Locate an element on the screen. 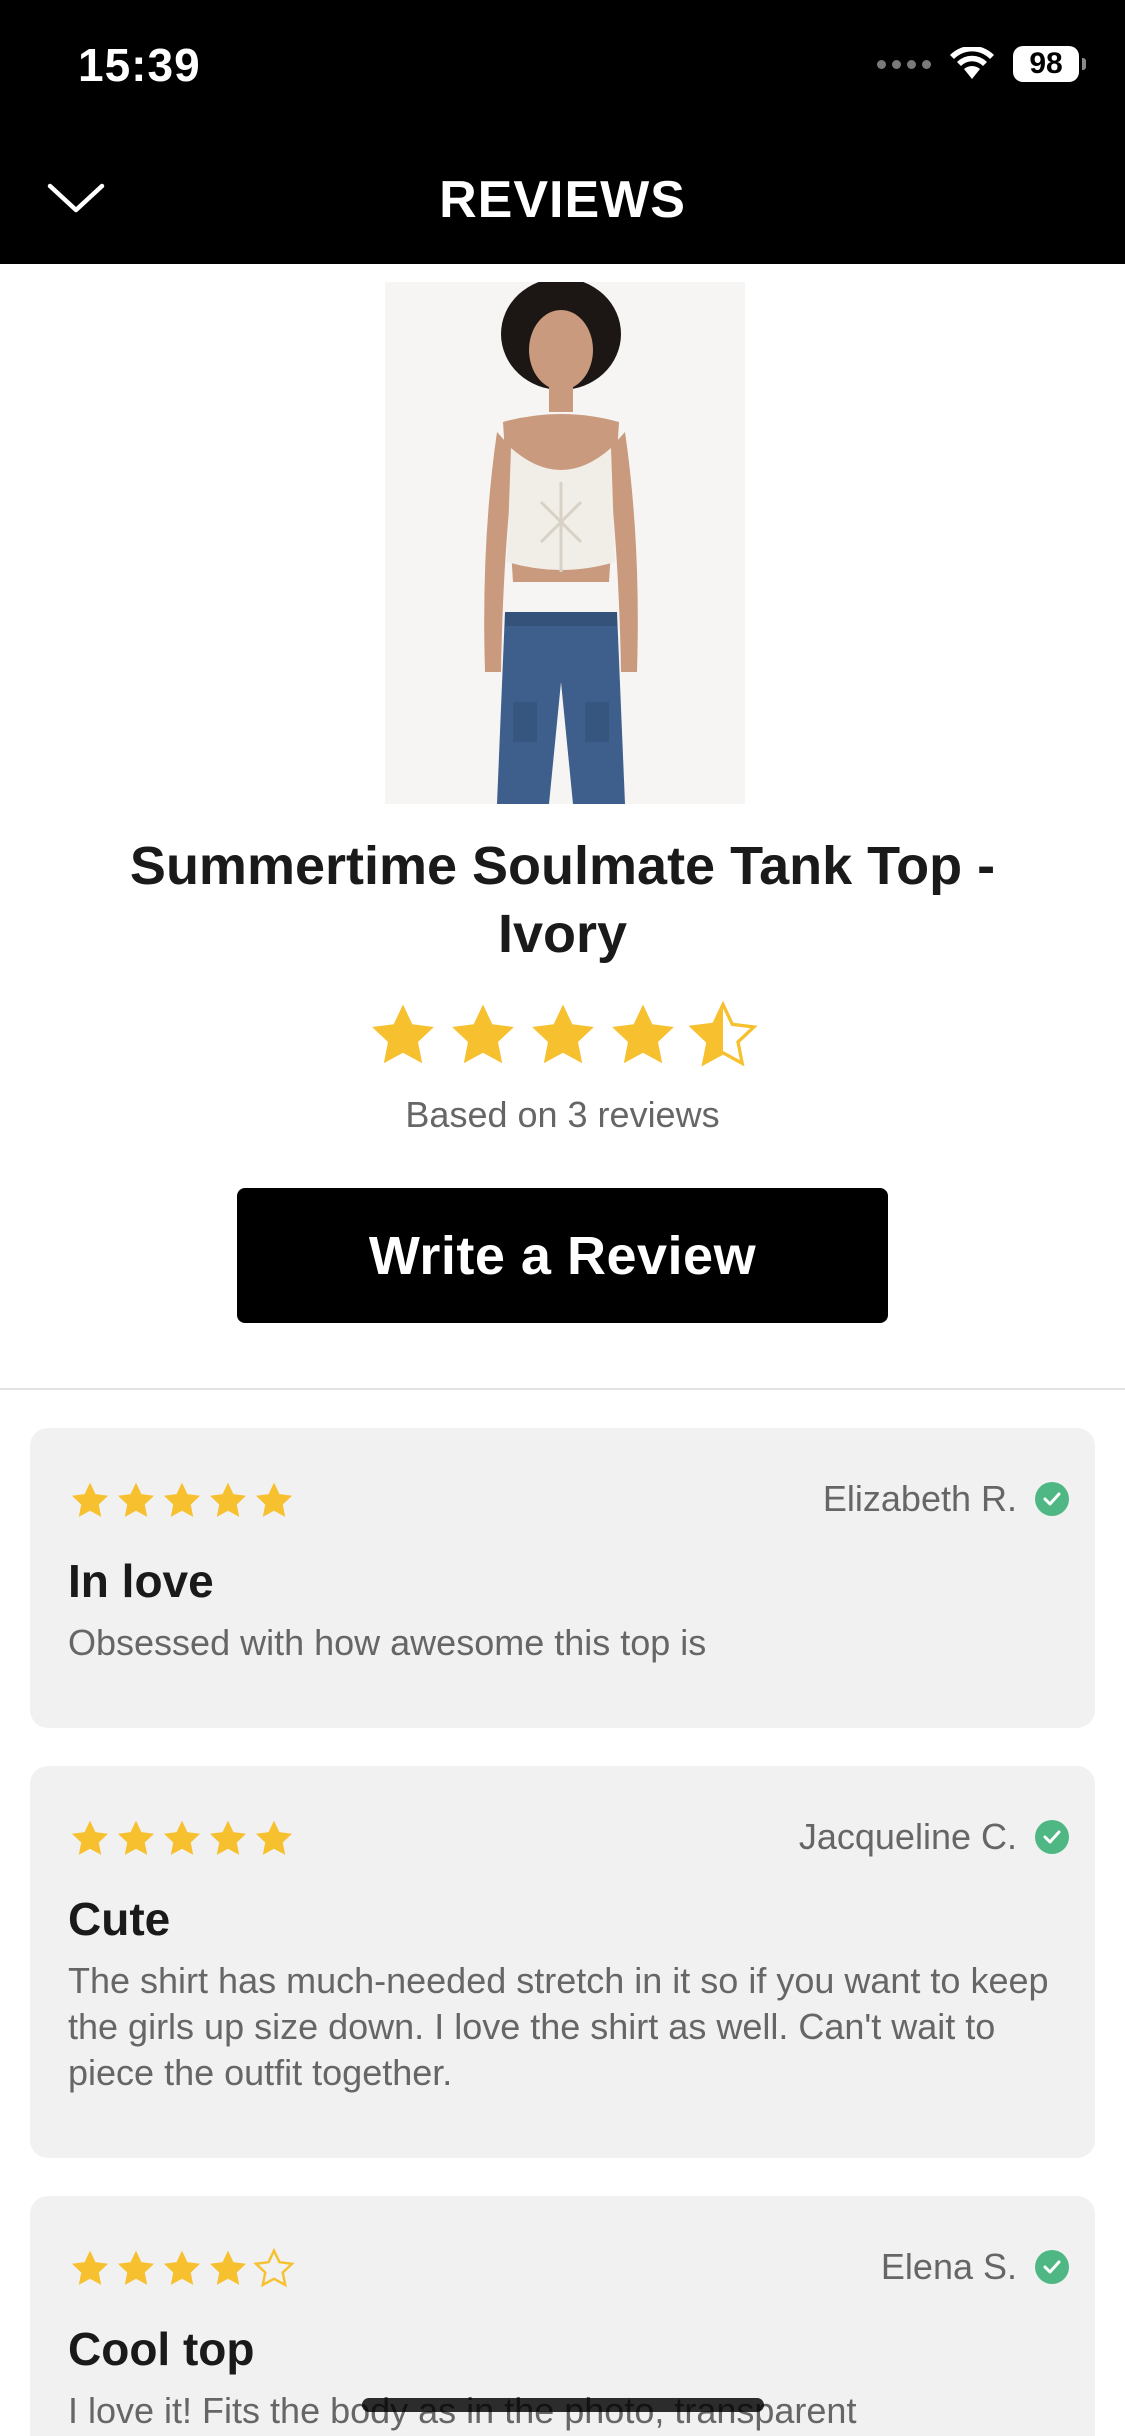 The width and height of the screenshot is (1125, 2436). rating-summary: Based on 3 reviews is located at coordinates (562, 1114).